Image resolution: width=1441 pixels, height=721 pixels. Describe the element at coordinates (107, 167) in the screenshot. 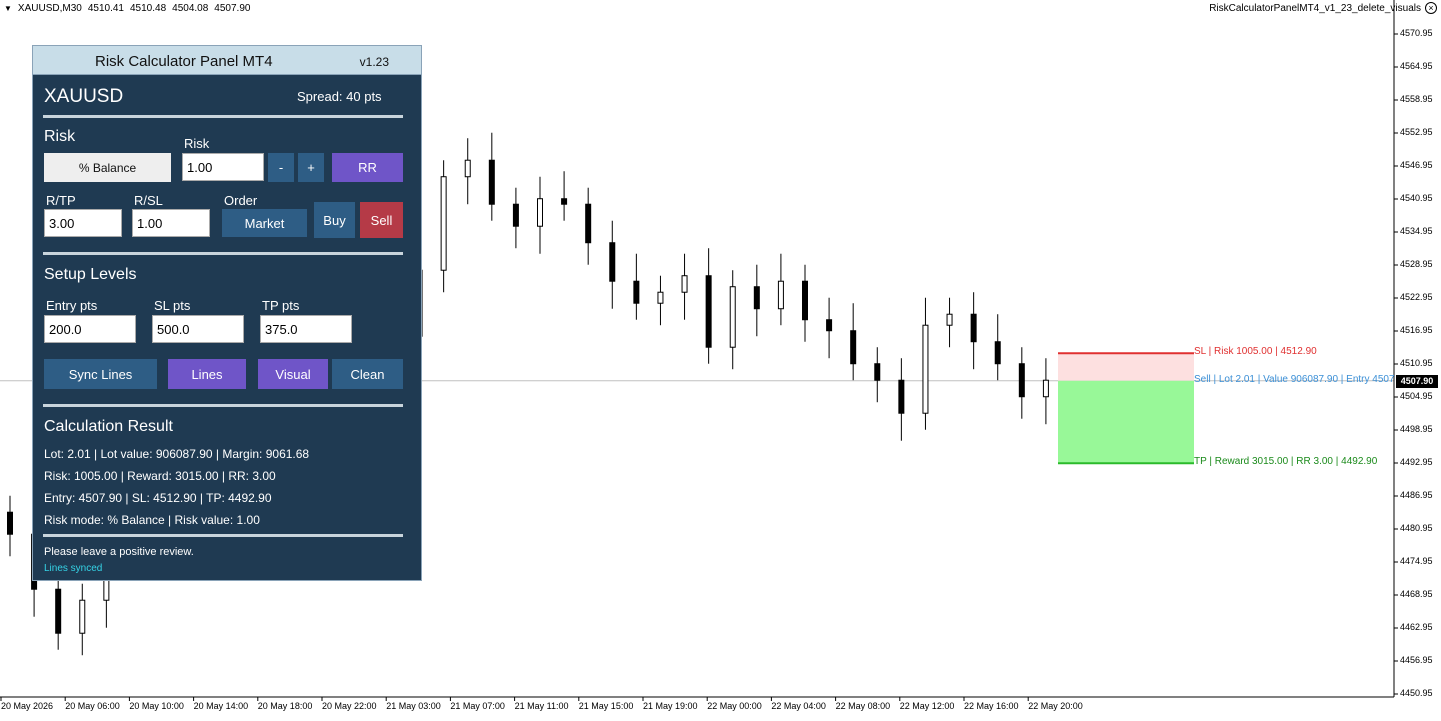

I see `risk-mode-button: % Balance` at that location.